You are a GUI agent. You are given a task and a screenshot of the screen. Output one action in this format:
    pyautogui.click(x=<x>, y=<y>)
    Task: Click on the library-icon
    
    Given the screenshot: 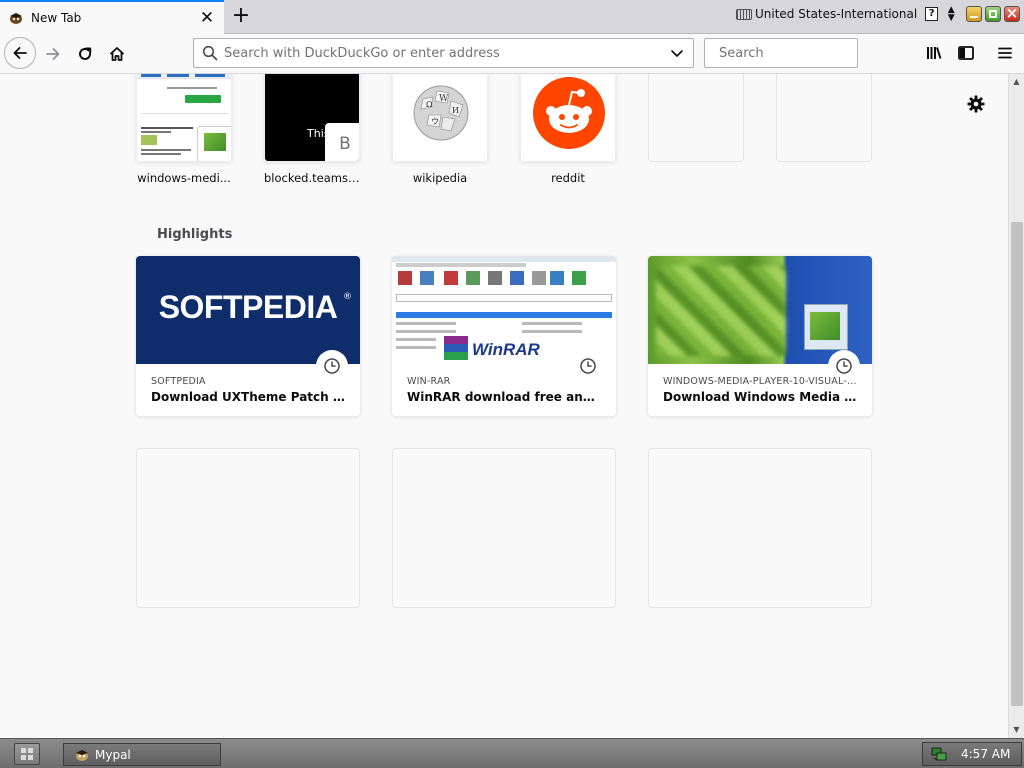 What is the action you would take?
    pyautogui.click(x=934, y=53)
    